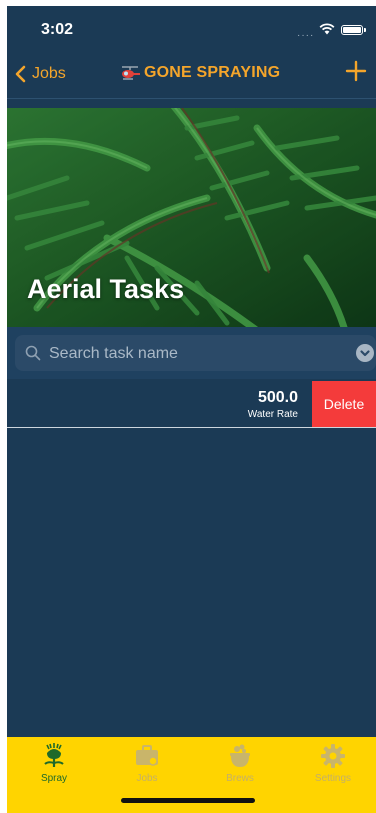 The width and height of the screenshot is (376, 813). Describe the element at coordinates (240, 755) in the screenshot. I see `cauldron-icon` at that location.